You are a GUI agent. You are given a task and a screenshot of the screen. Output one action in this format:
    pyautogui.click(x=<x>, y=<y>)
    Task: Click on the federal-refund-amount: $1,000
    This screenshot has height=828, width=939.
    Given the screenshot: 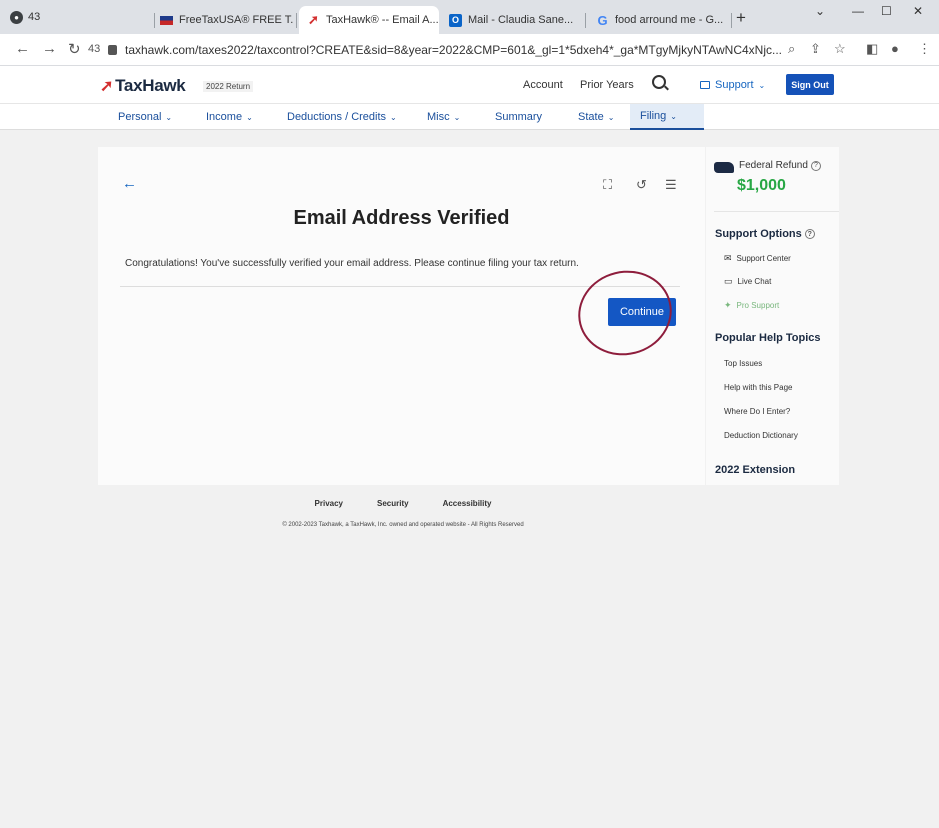 What is the action you would take?
    pyautogui.click(x=761, y=185)
    